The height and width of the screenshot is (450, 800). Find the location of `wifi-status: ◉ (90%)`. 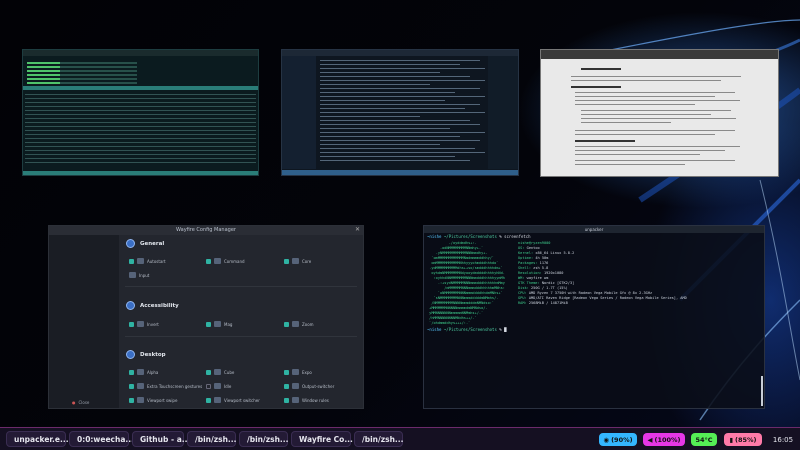

wifi-status: ◉ (90%) is located at coordinates (618, 439).